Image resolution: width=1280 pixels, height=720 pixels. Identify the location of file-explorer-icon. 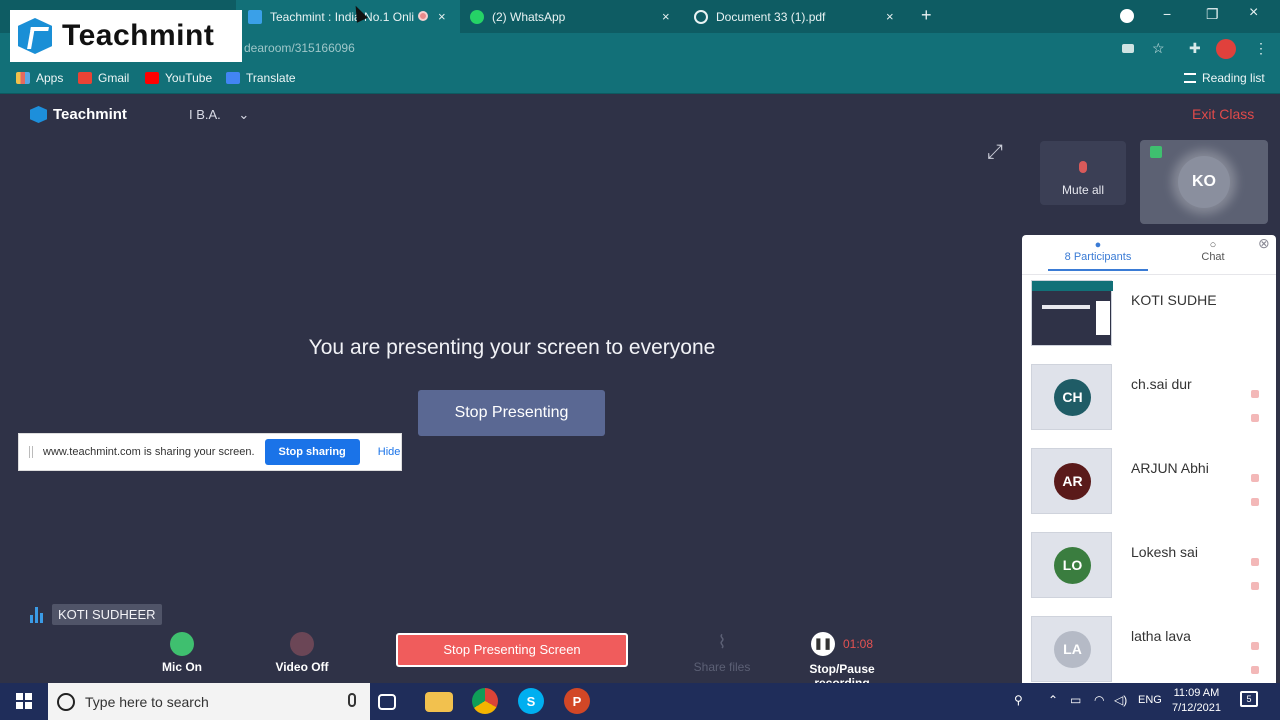
(439, 702).